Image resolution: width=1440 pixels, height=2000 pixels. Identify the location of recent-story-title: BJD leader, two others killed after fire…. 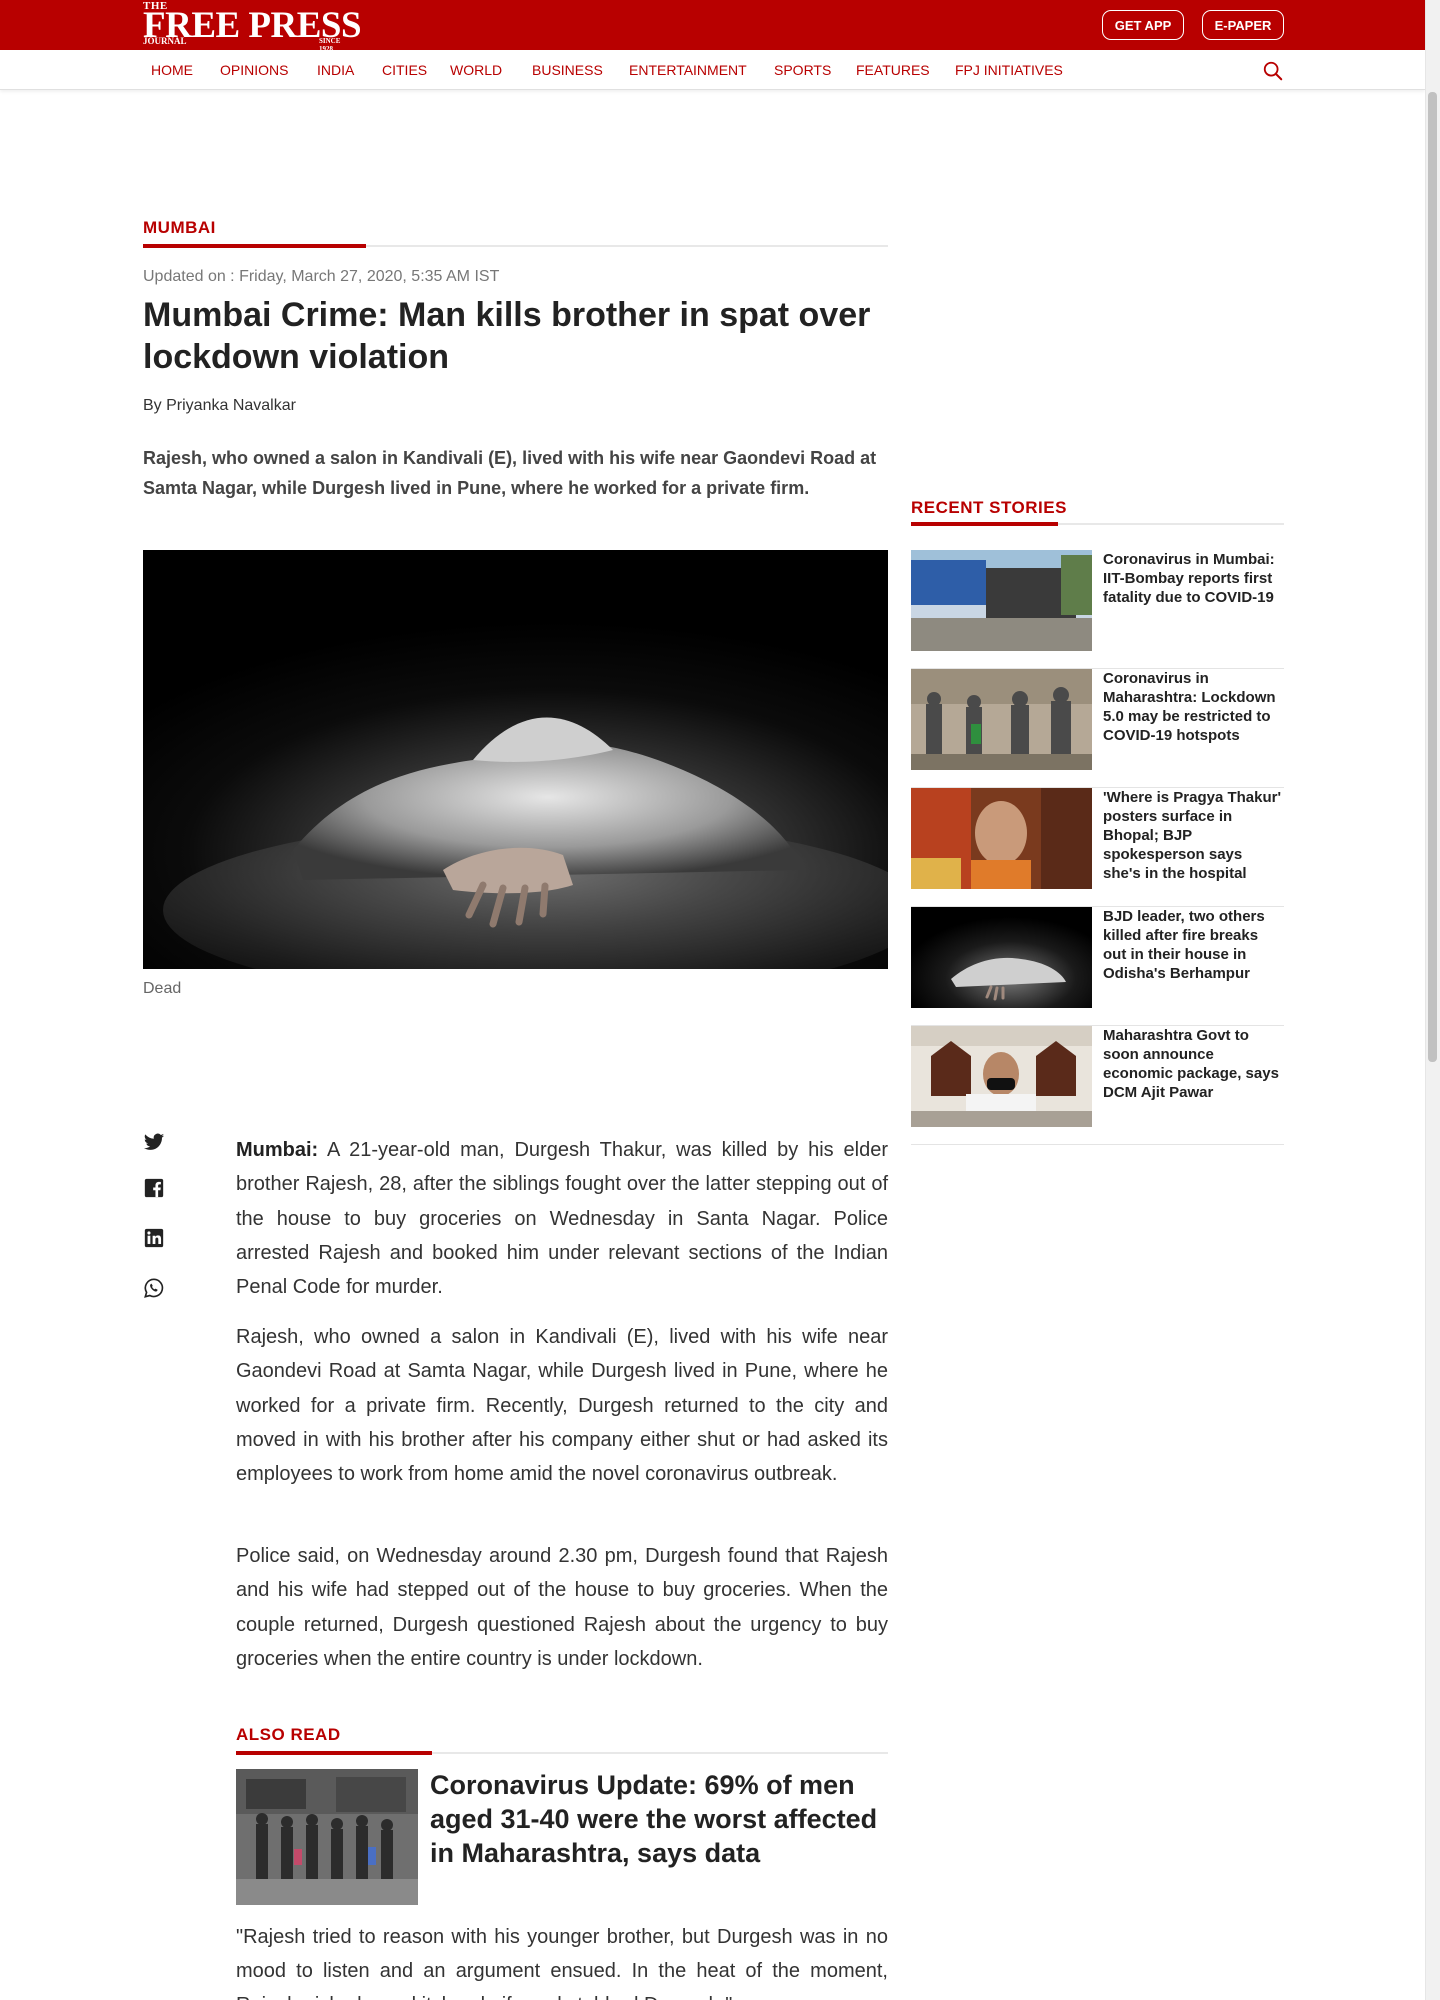
(1193, 945).